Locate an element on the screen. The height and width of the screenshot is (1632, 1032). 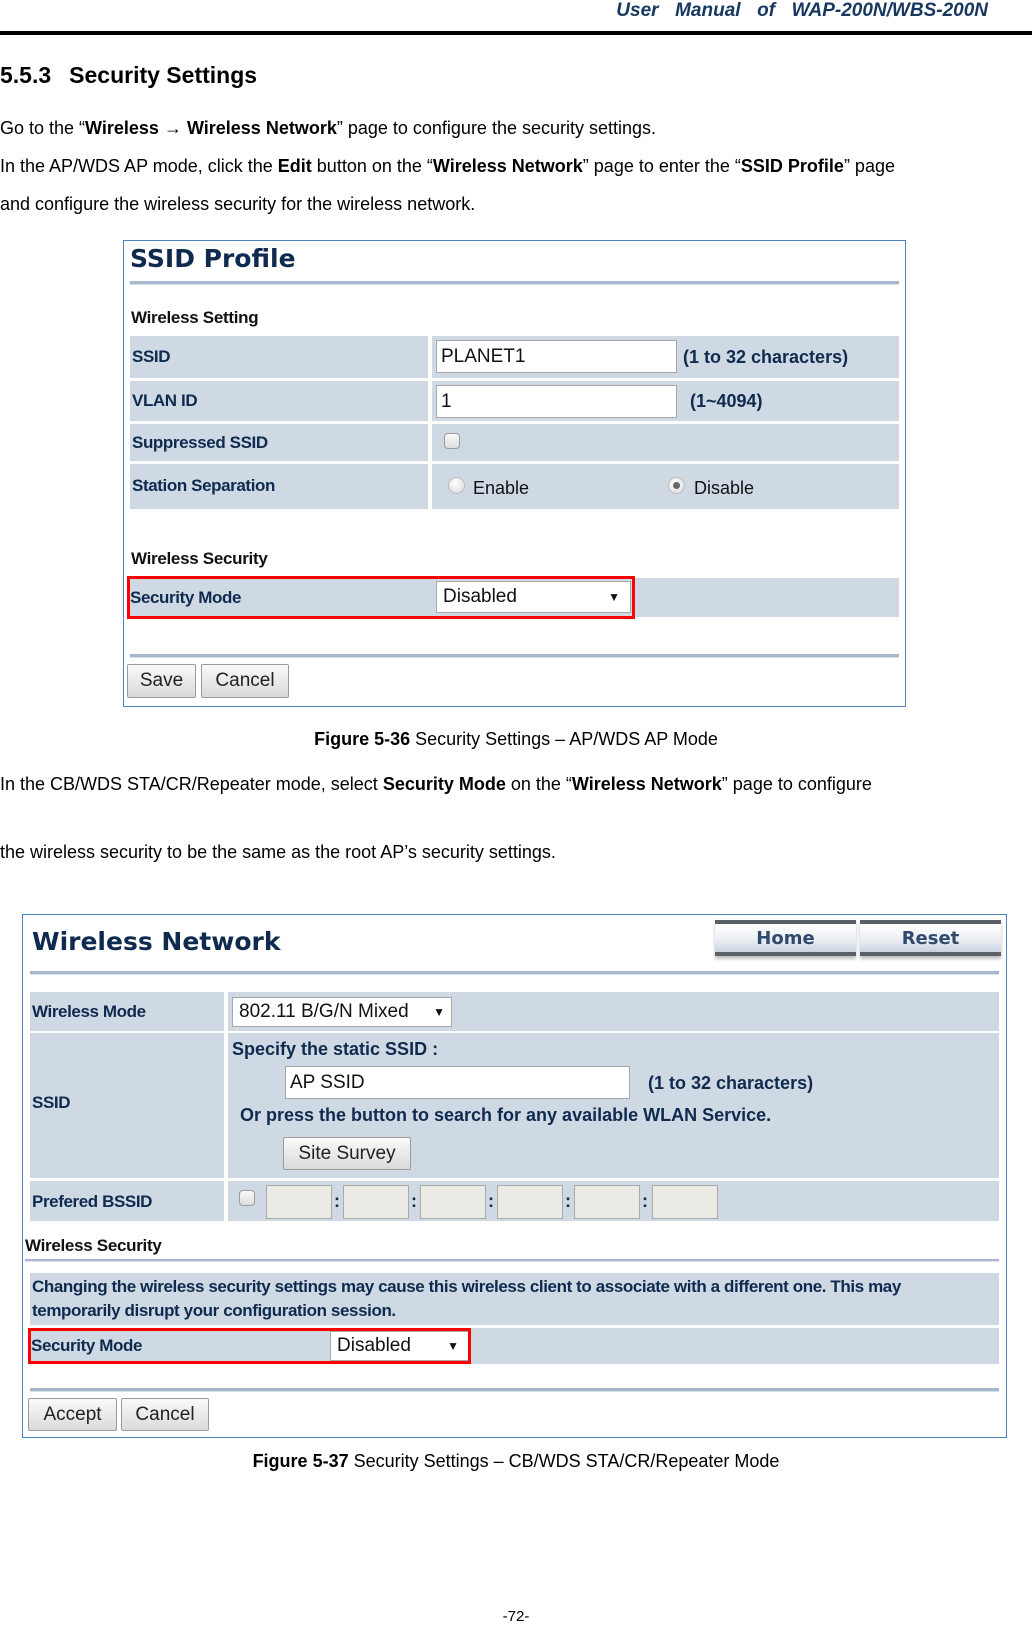
vlan-id-input: 1 is located at coordinates (556, 401).